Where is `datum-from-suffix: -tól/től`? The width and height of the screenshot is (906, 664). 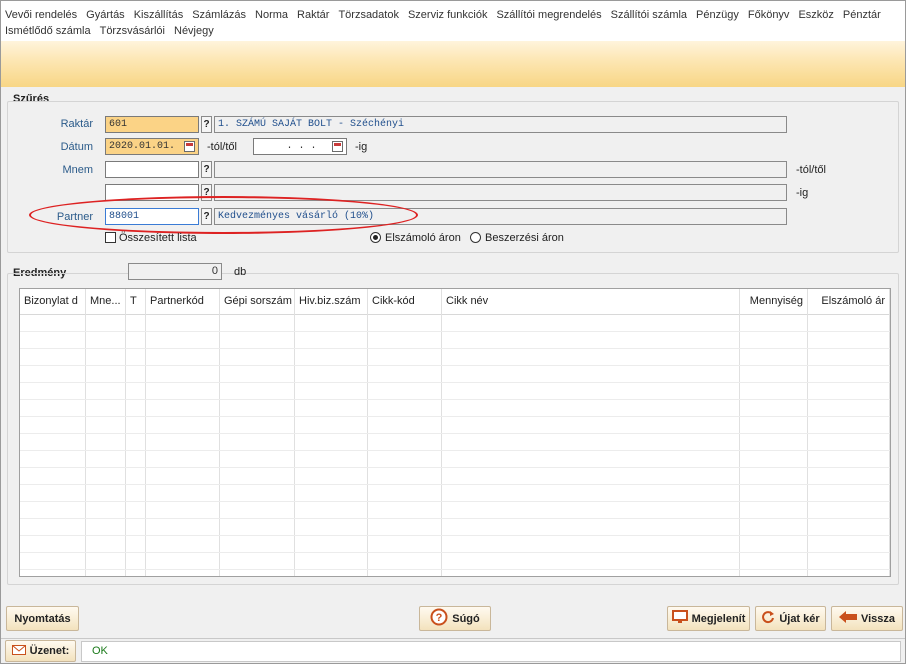 datum-from-suffix: -tól/től is located at coordinates (222, 147).